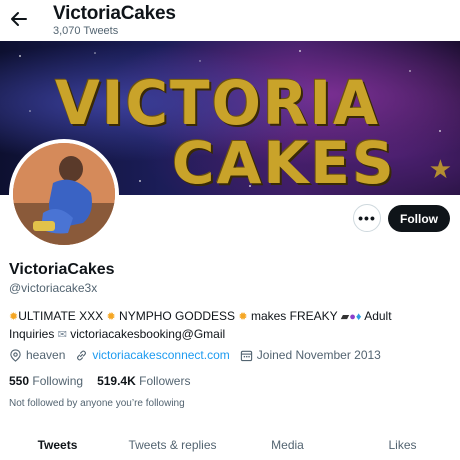  I want to click on devil-icon: ●, so click(352, 317).